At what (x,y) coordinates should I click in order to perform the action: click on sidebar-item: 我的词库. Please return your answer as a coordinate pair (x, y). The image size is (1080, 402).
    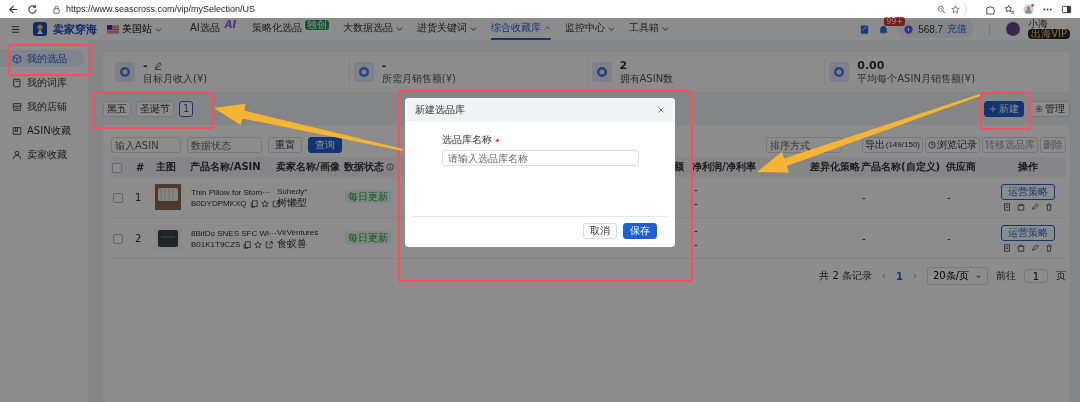
    Looking at the image, I should click on (42, 82).